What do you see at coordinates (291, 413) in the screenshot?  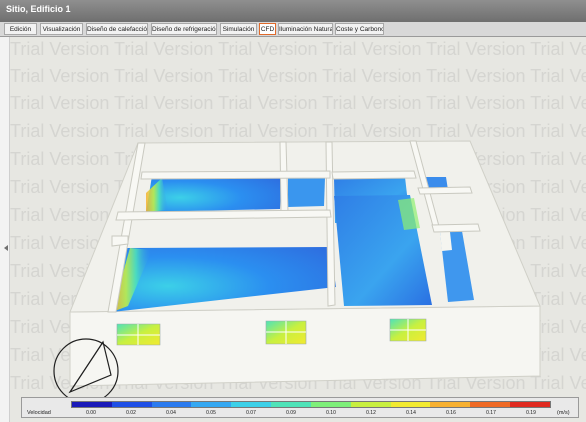 I see `legend-tick-label: 0.09` at bounding box center [291, 413].